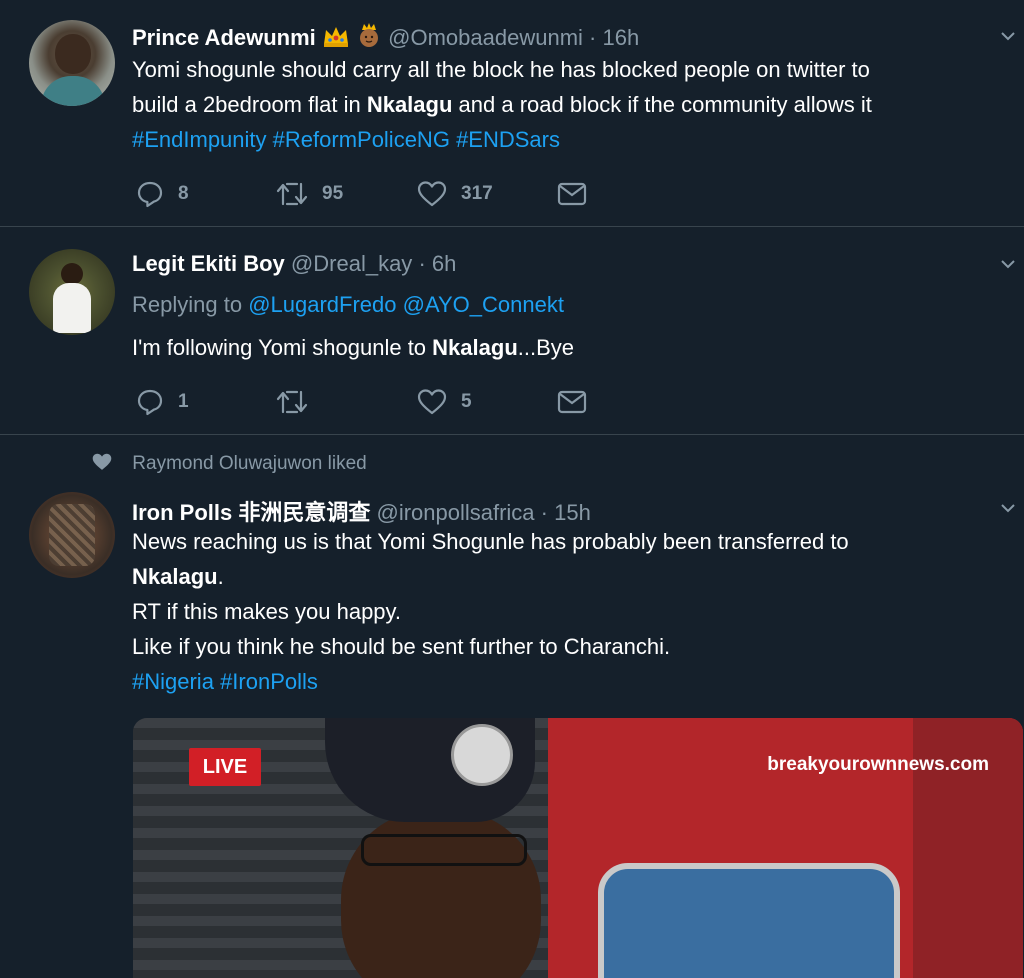 The width and height of the screenshot is (1024, 978). I want to click on like-count: 317, so click(477, 193).